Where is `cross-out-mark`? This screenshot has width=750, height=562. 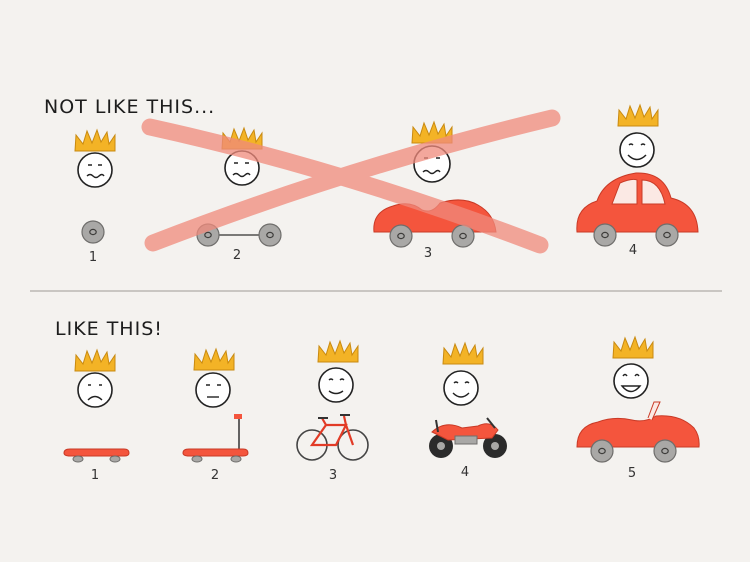
cross-out-mark is located at coordinates (351, 181).